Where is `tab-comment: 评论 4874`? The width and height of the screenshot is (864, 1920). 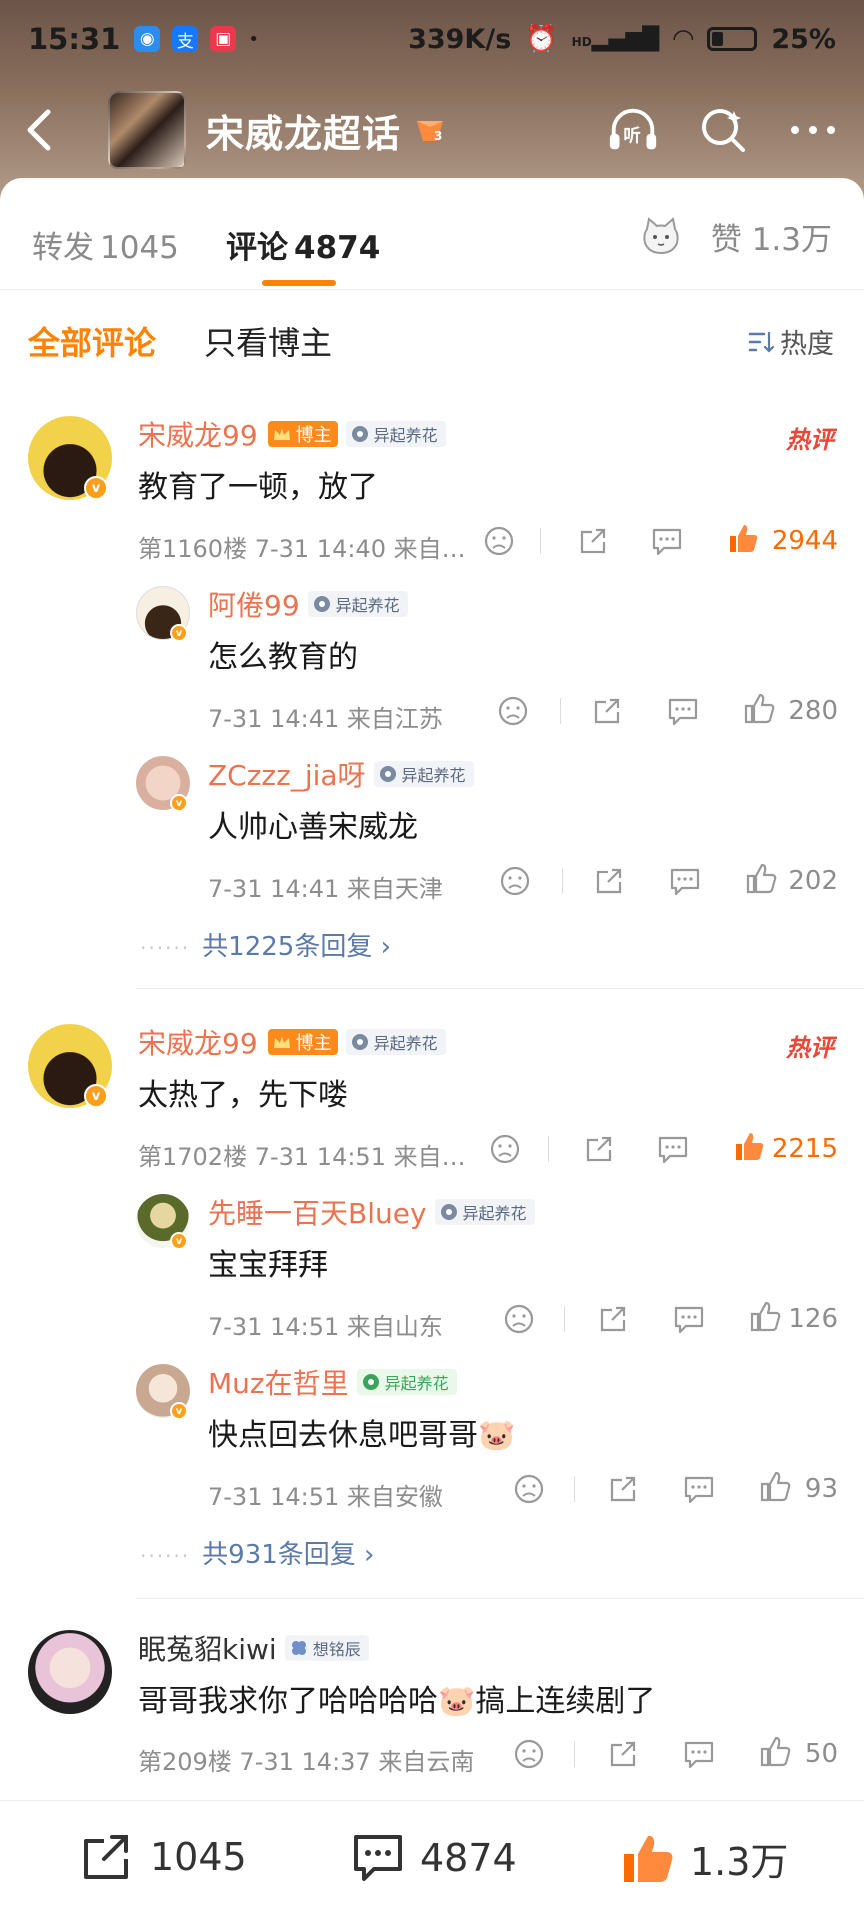
tab-comment: 评论 4874 is located at coordinates (303, 244).